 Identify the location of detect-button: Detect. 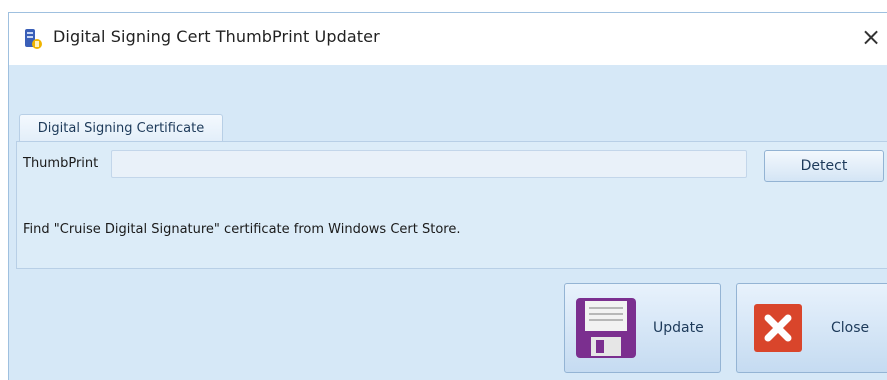
(824, 166).